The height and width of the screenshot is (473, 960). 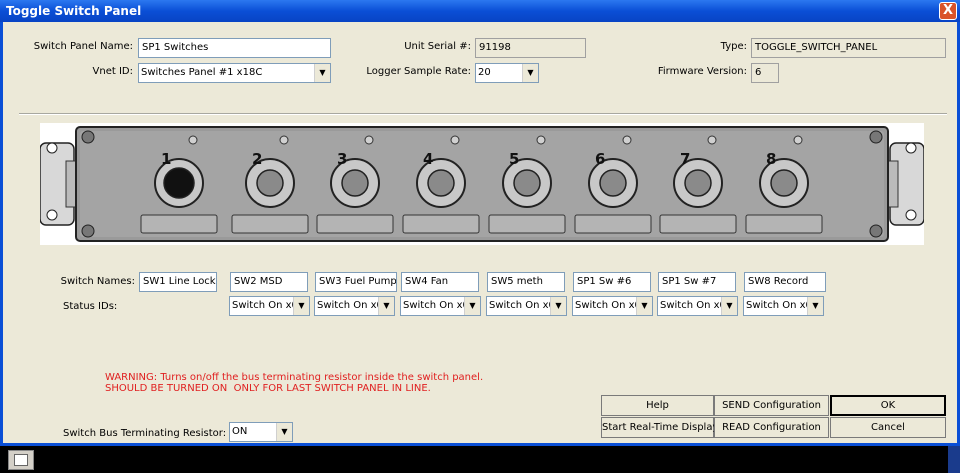 I want to click on status-id-select-2: Switch On x0 ▼, so click(x=269, y=306).